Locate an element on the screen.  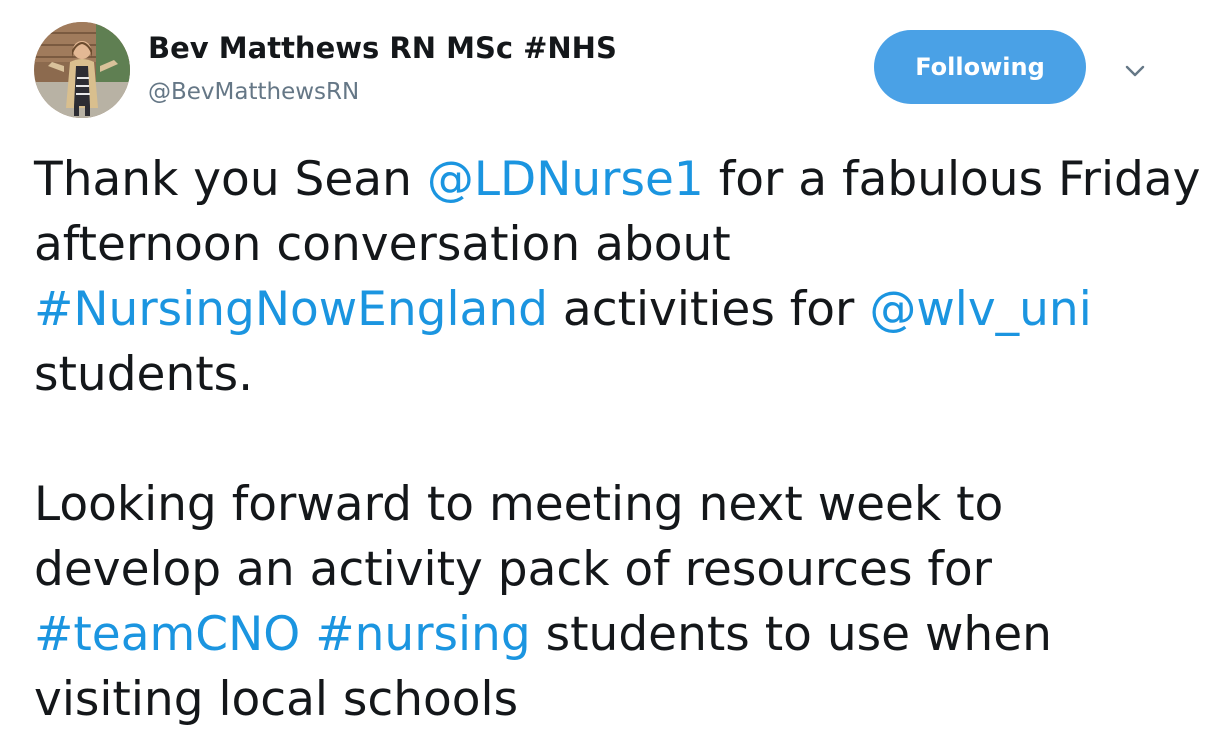
profile-photo-icon is located at coordinates (82, 70).